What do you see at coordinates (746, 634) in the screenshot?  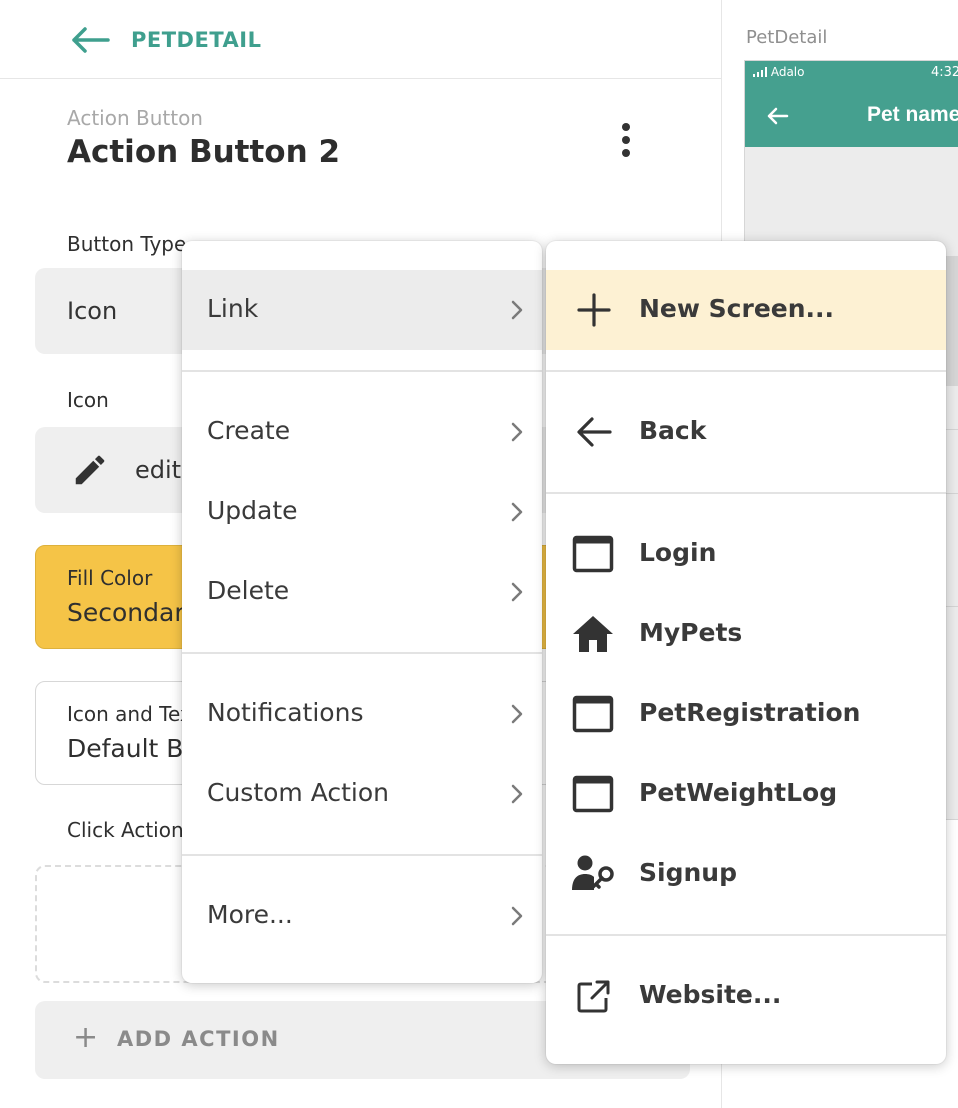 I see `submenu-item-mypets: MyPets` at bounding box center [746, 634].